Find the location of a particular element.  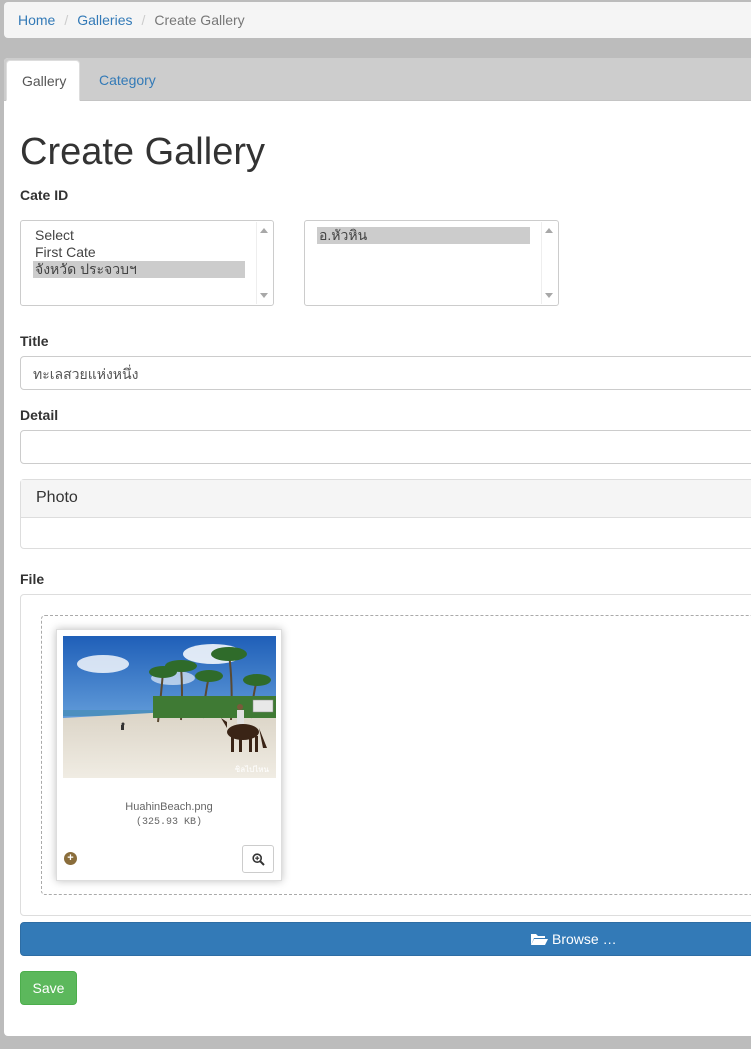

file-label: File is located at coordinates (32, 579).